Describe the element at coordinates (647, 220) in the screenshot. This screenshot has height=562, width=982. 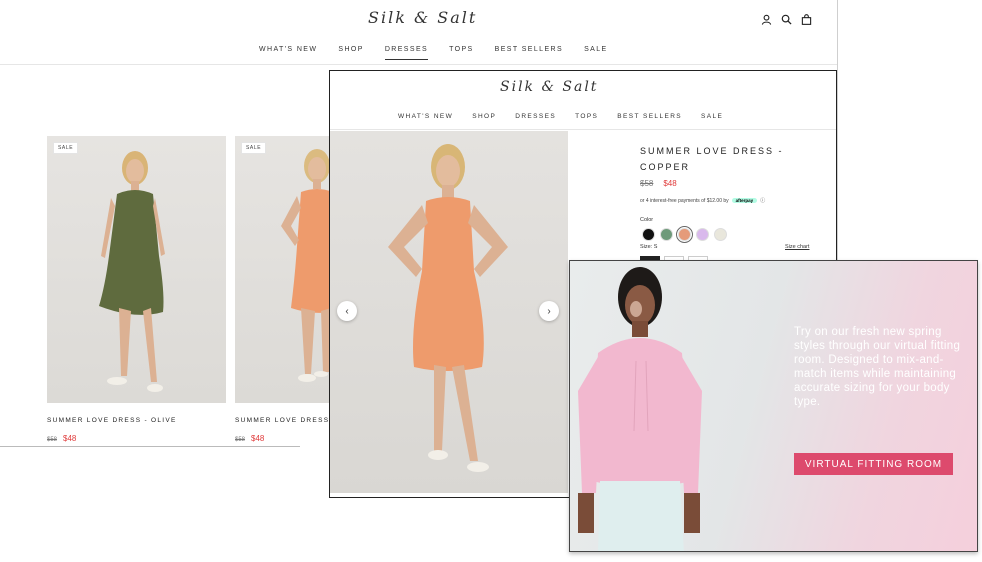
I see `color-label: Color` at that location.